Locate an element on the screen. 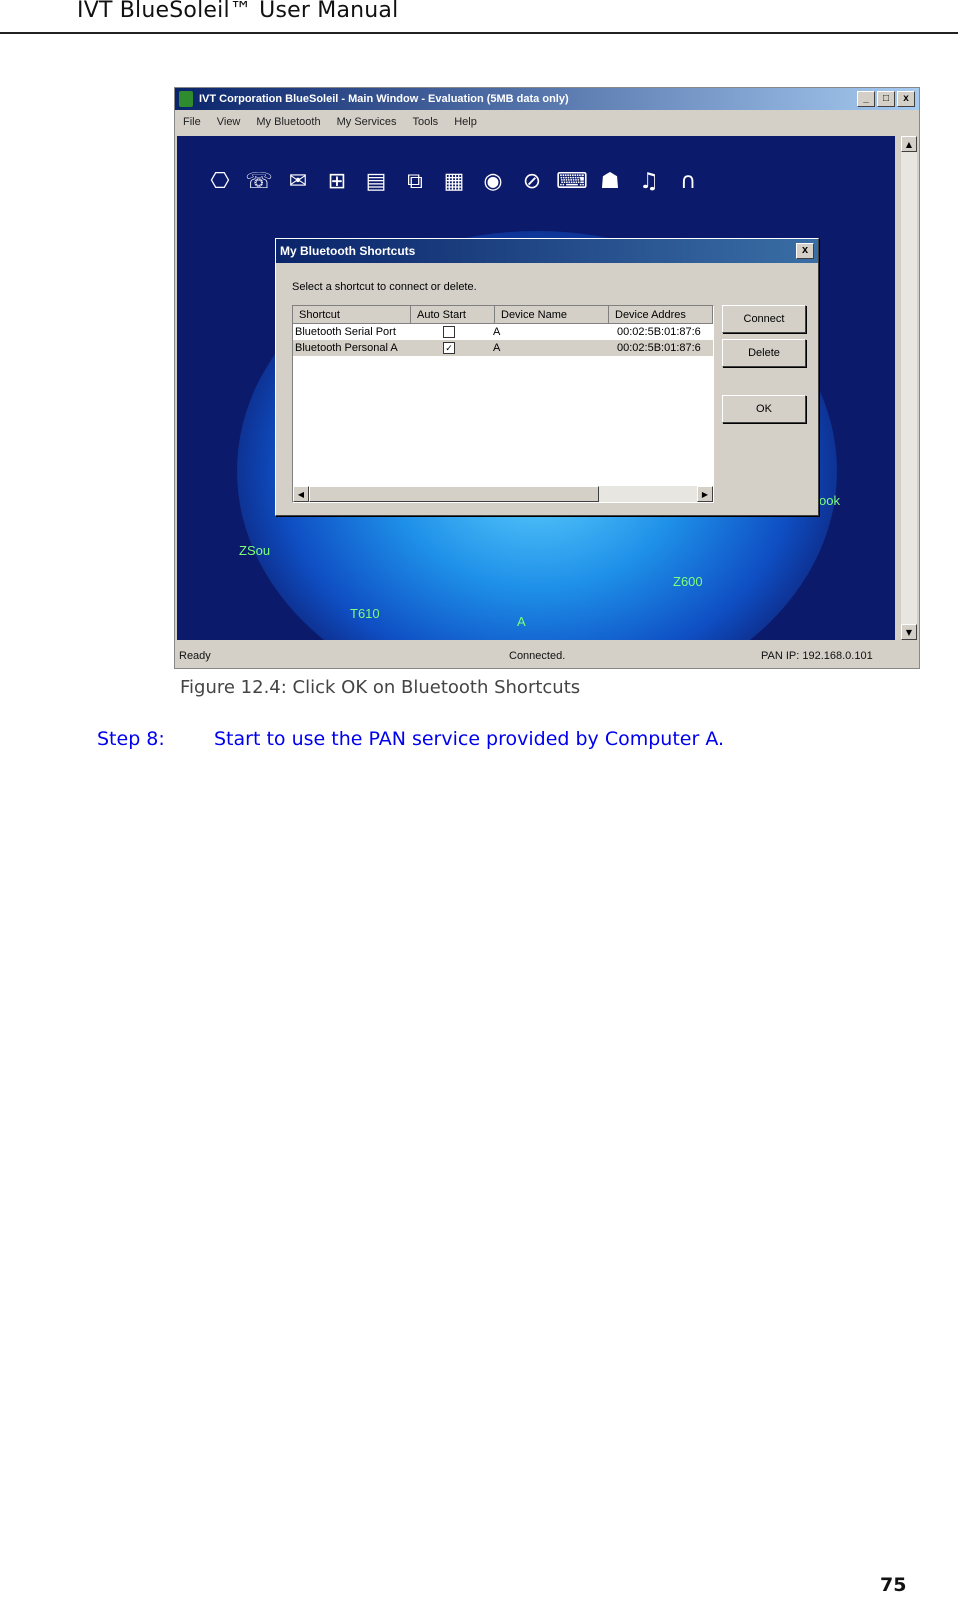 Image resolution: width=976 pixels, height=1600 pixels. bluesoleil-app-icon is located at coordinates (186, 99).